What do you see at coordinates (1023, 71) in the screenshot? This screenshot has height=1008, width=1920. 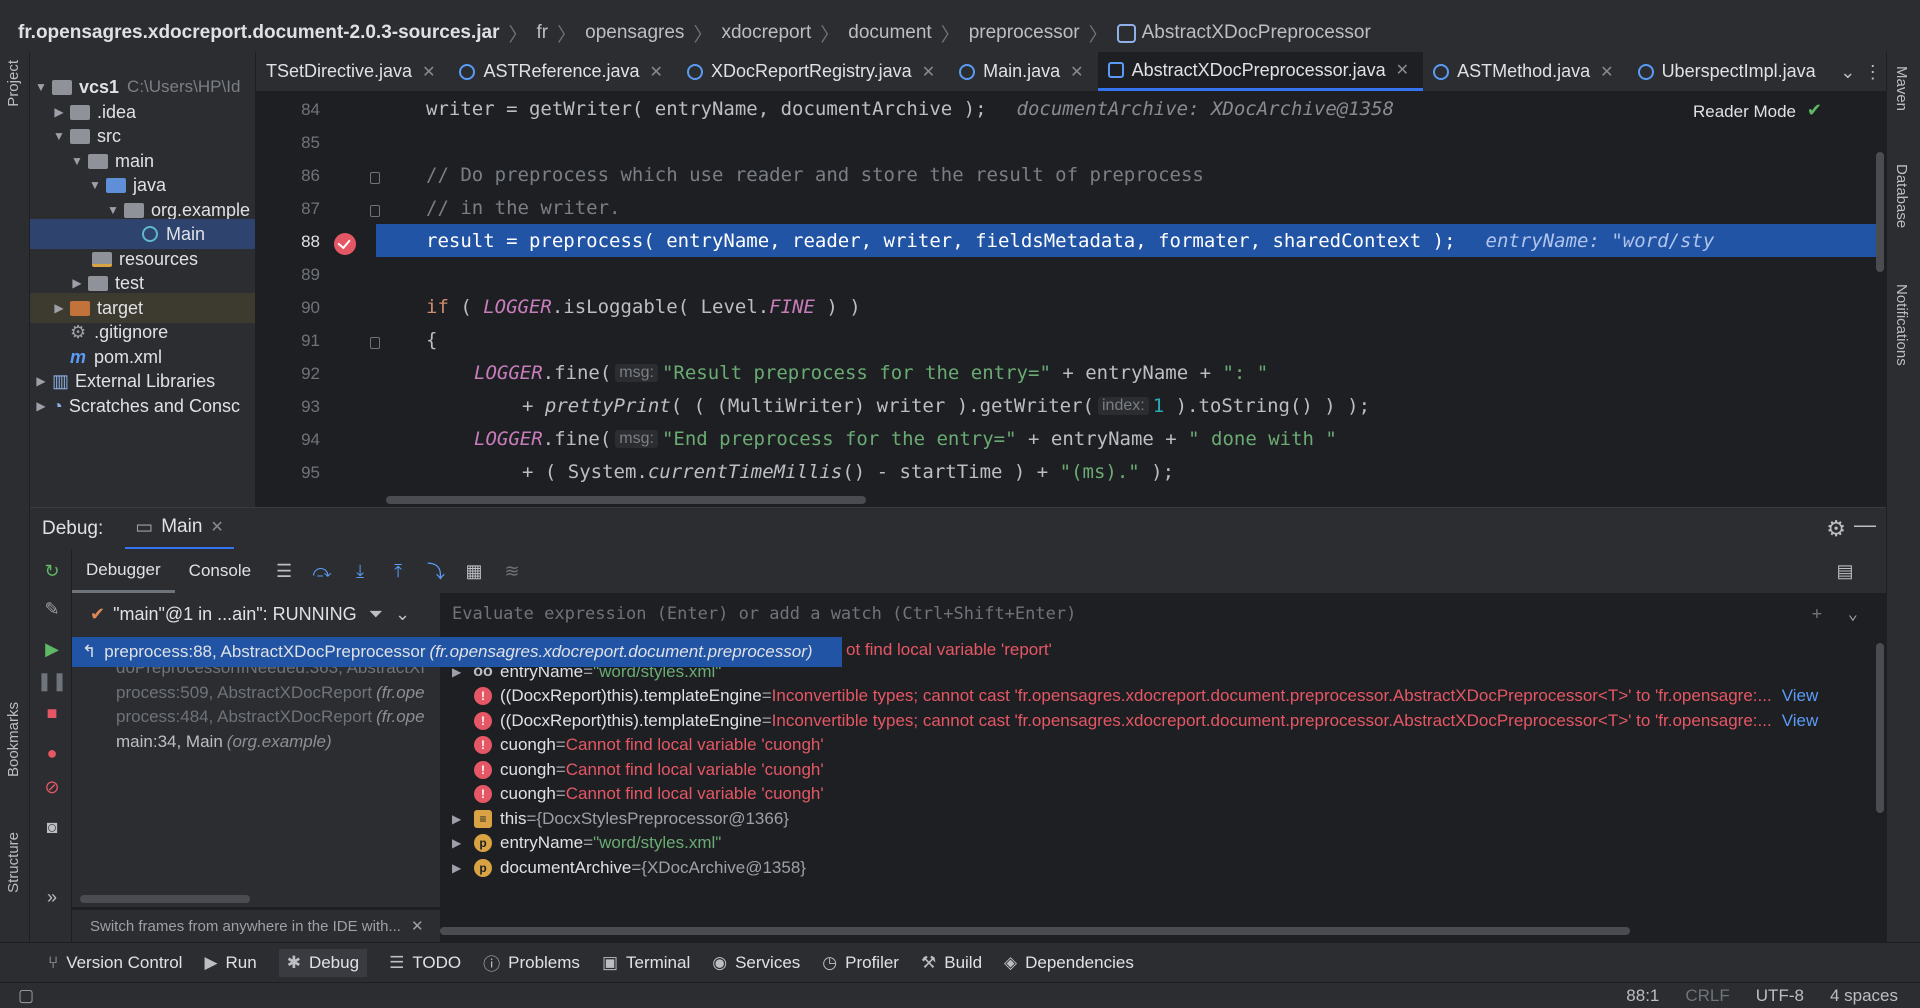 I see `tab-main: Main.java ✕` at bounding box center [1023, 71].